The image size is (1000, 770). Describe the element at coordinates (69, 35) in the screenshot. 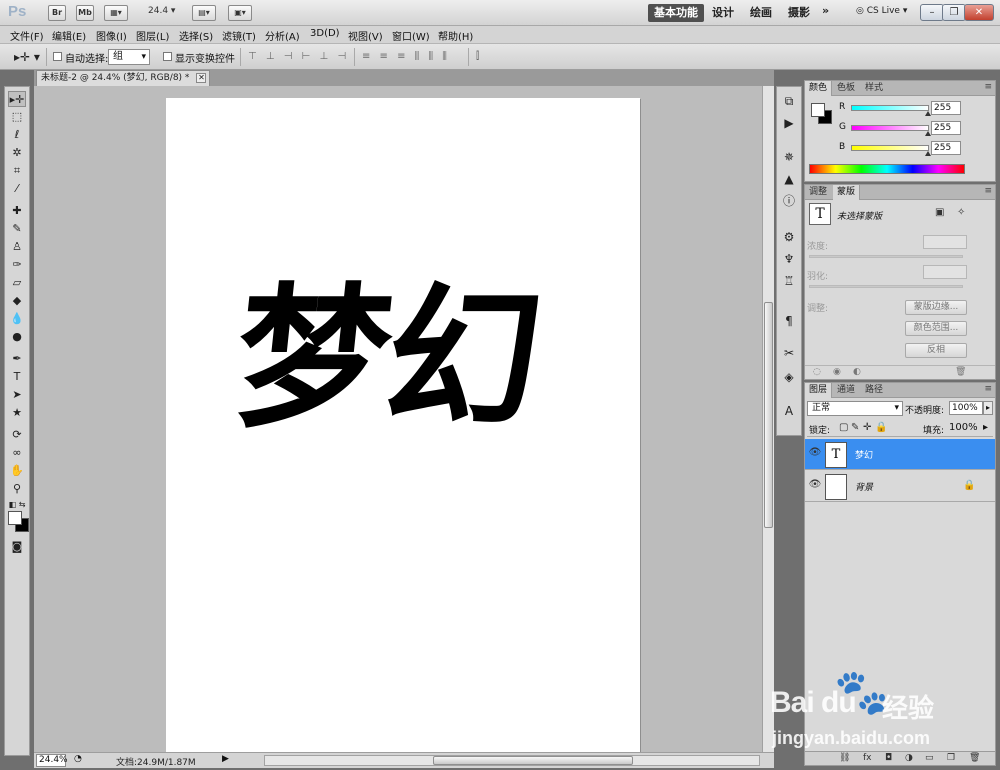

I see `menu-edit: 编辑(E)` at that location.